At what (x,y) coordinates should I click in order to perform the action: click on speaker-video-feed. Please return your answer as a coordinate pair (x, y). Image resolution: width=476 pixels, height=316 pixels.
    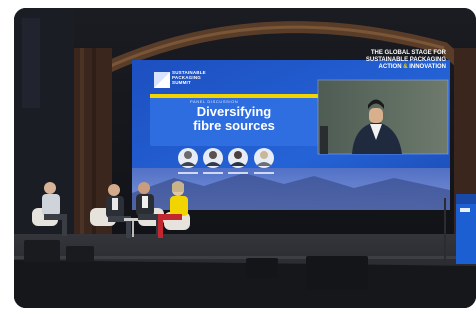
    Looking at the image, I should click on (383, 117).